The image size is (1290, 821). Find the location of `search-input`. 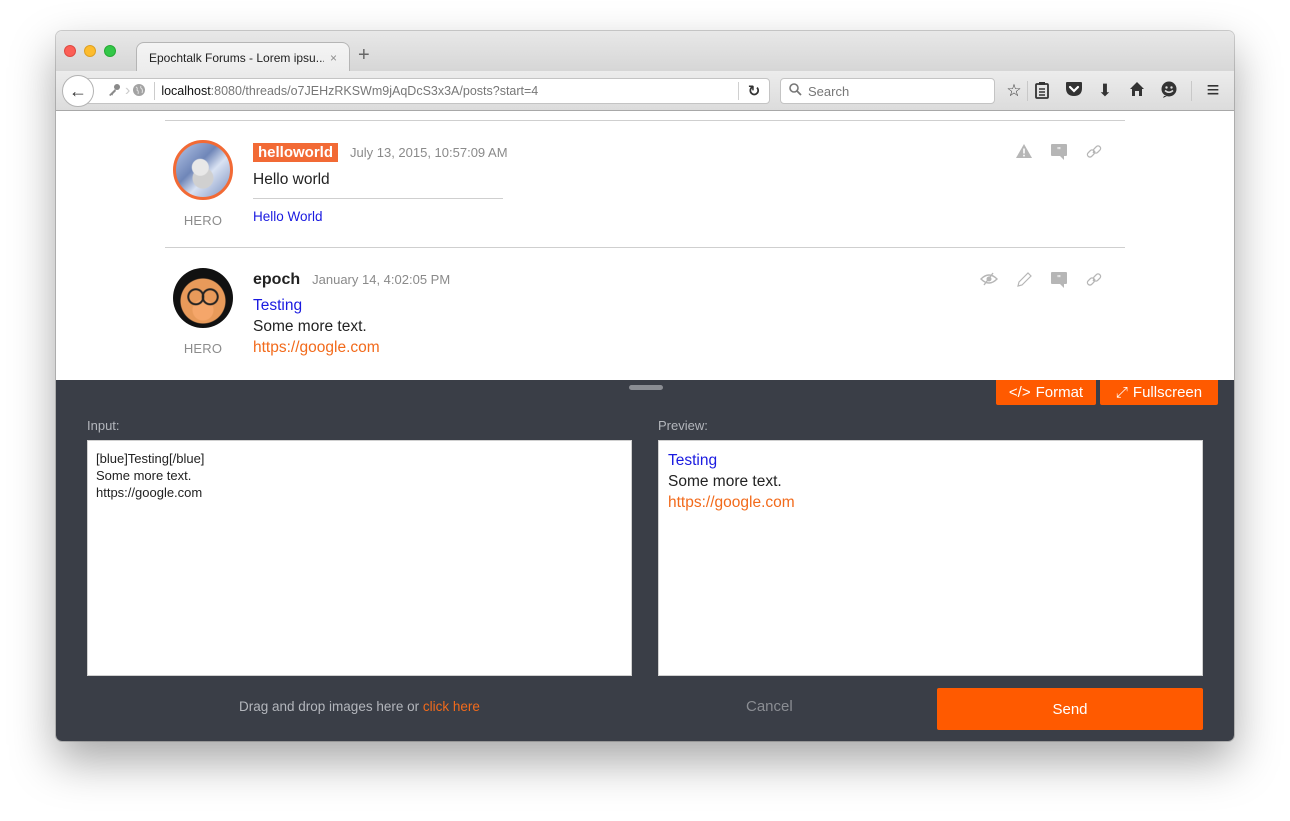

search-input is located at coordinates (893, 91).